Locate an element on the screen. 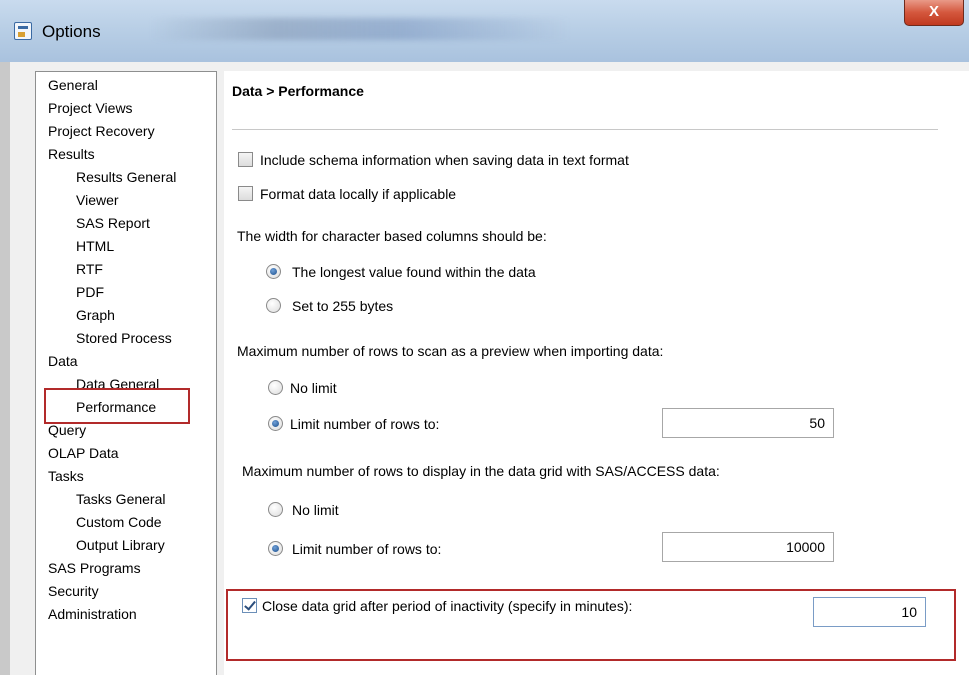  nav-item-project-views: Project Views is located at coordinates (90, 108).